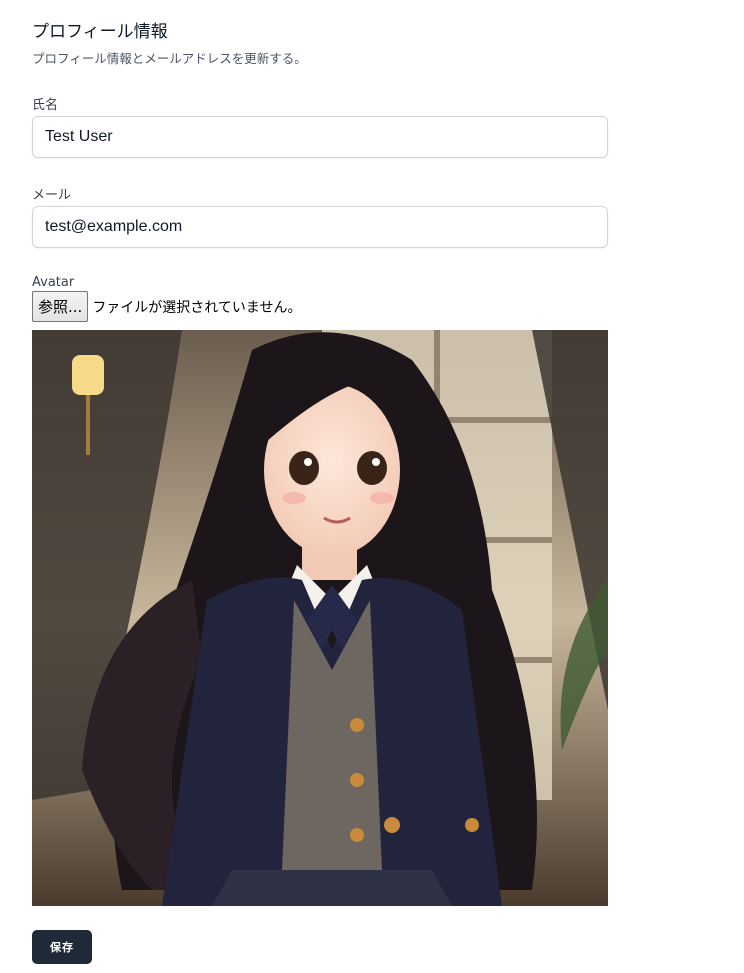  I want to click on email-label: メール, so click(52, 195).